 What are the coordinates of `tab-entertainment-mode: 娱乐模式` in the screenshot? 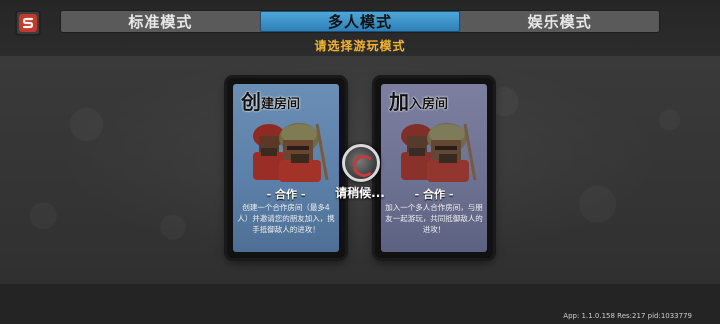 It's located at (559, 21).